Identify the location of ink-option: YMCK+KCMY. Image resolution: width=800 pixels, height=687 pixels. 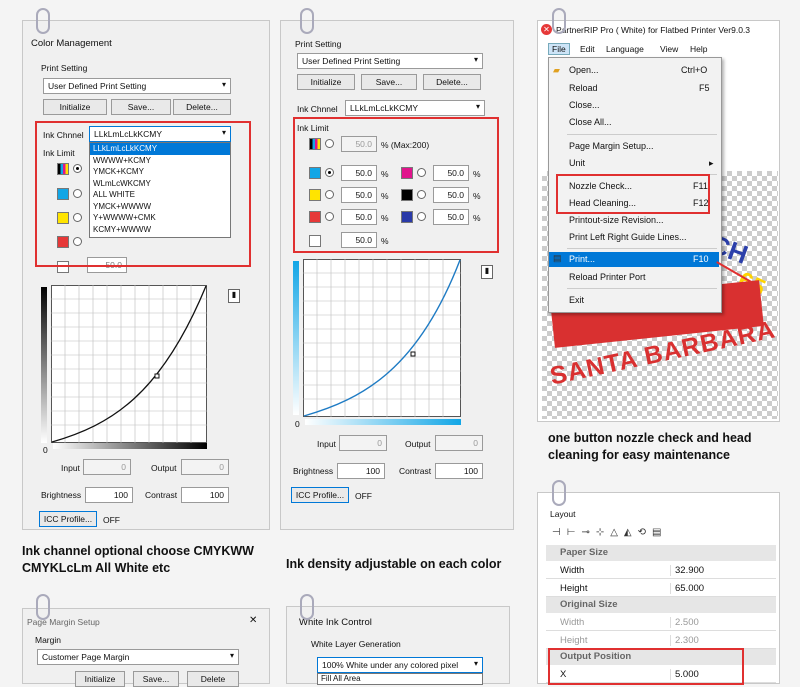
(160, 172).